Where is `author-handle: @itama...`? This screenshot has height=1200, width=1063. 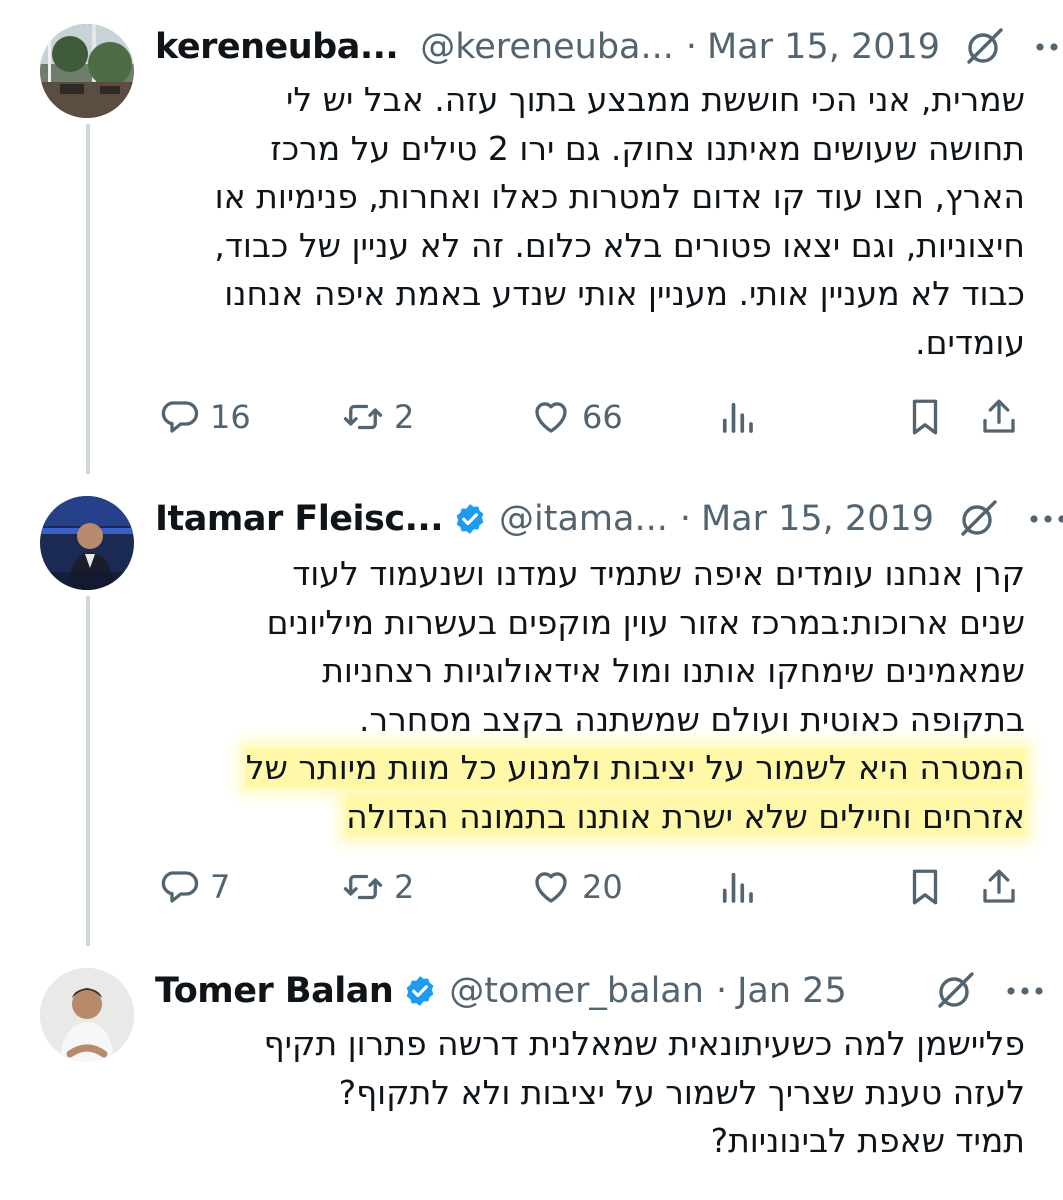 author-handle: @itama... is located at coordinates (583, 519).